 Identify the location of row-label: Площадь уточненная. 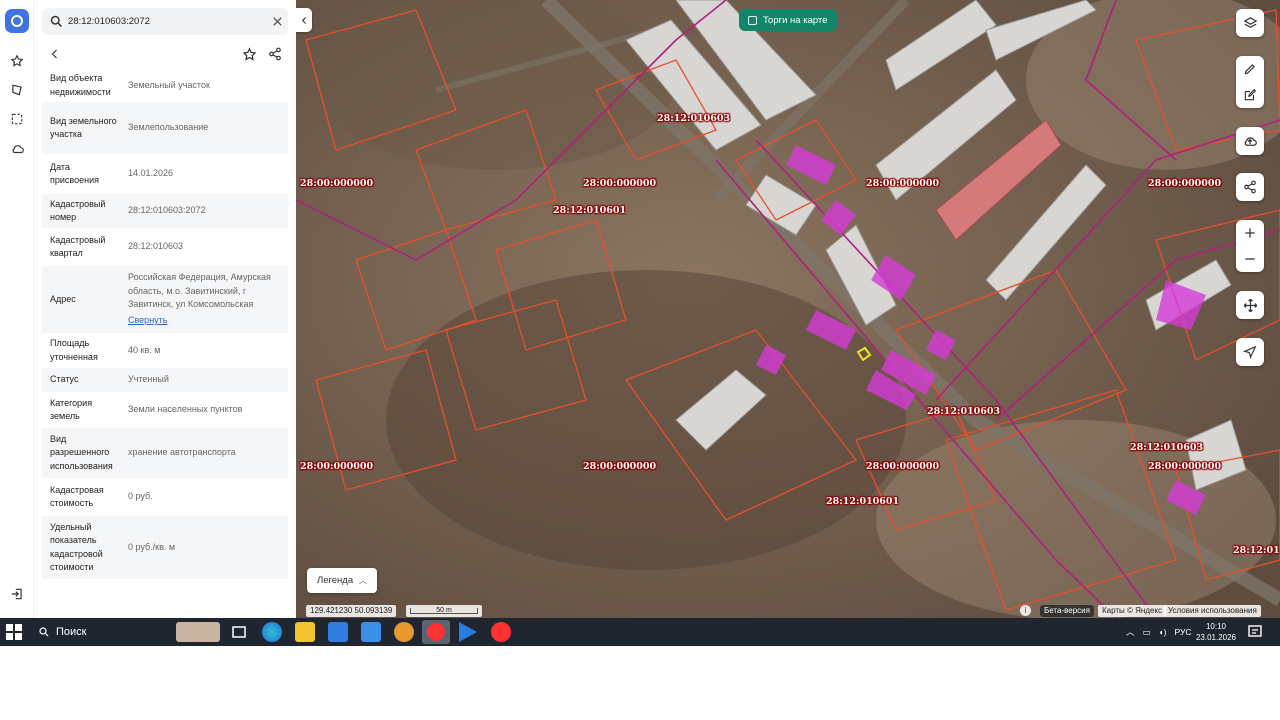
(74, 350).